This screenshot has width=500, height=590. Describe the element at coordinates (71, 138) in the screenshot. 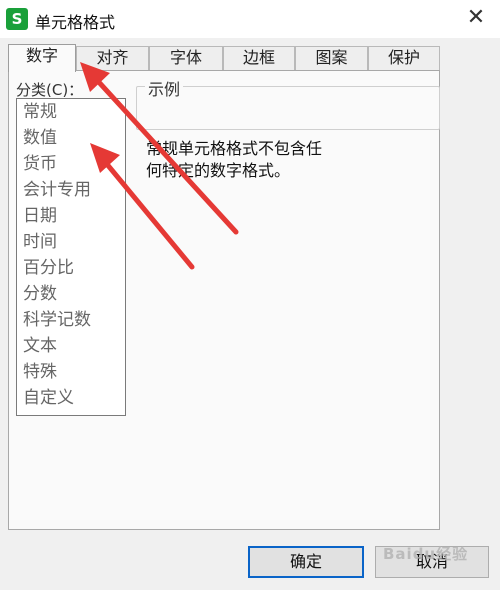

I see `category-item-number: 数值` at that location.